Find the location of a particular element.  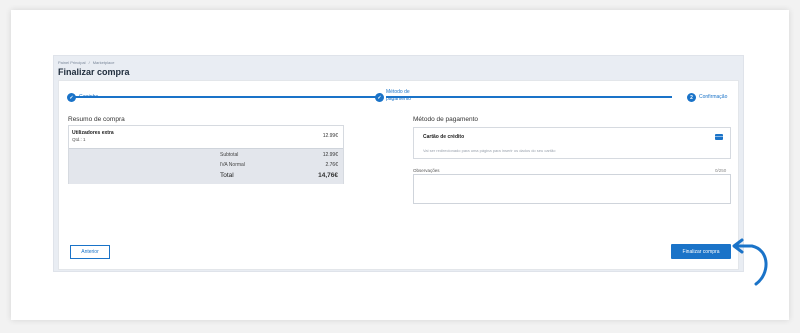

finish-purchase-button: Finalizar compra is located at coordinates (701, 251).